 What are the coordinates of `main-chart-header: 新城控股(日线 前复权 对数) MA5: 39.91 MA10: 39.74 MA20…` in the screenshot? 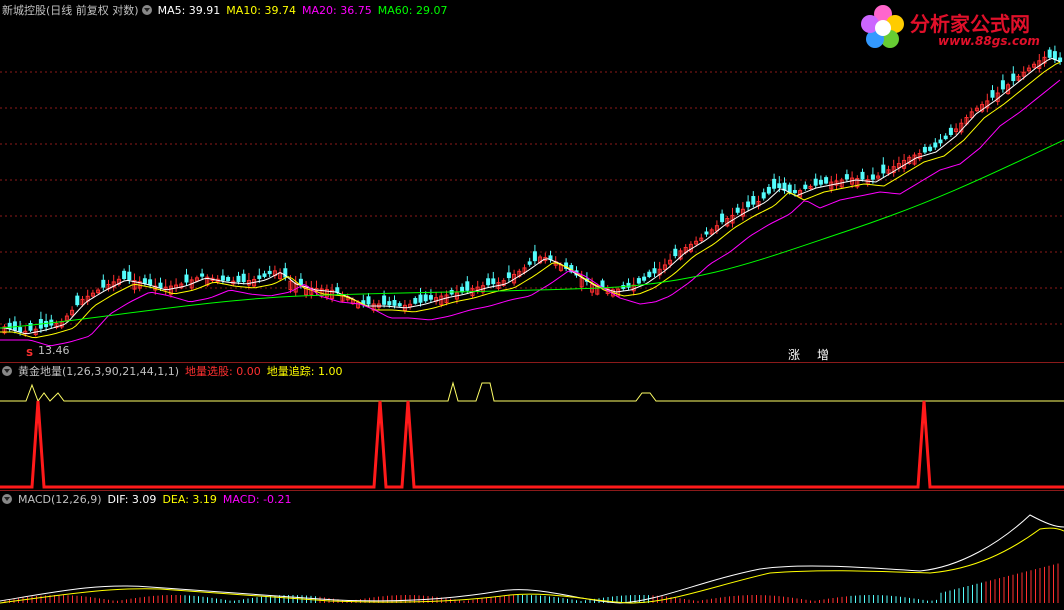 It's located at (227, 10).